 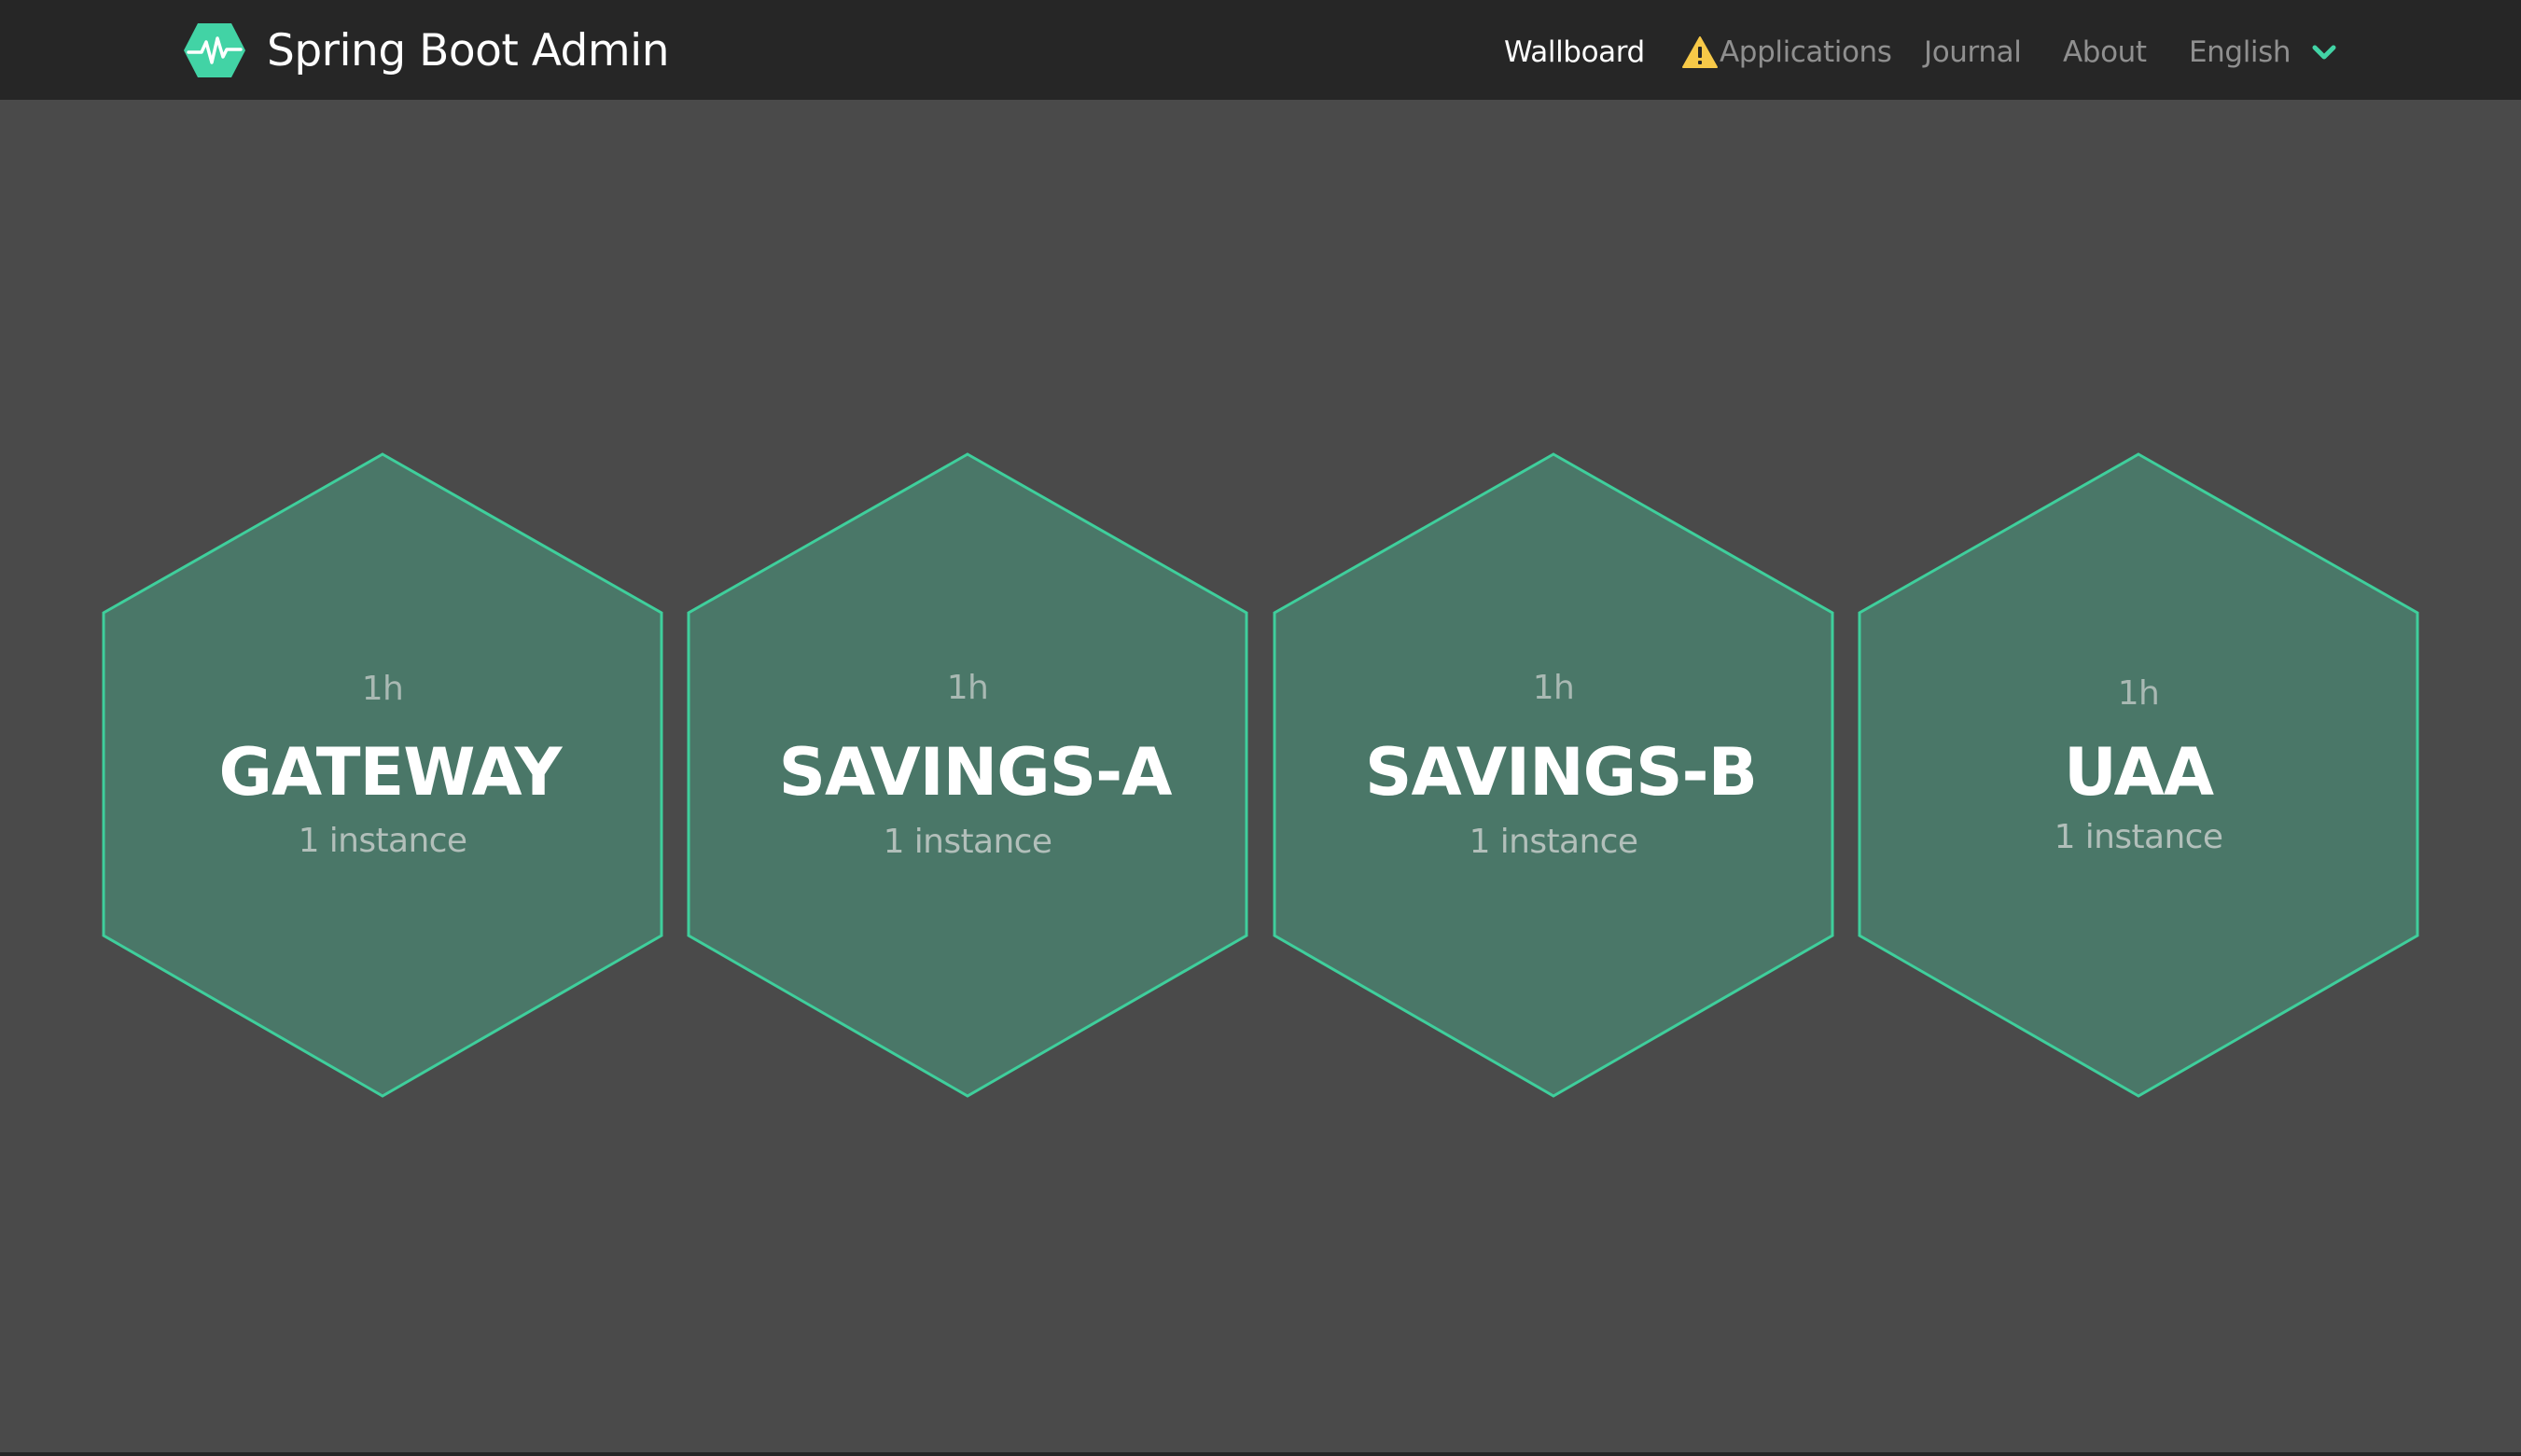 What do you see at coordinates (975, 772) in the screenshot?
I see `tile-application-name: SAVINGS-A` at bounding box center [975, 772].